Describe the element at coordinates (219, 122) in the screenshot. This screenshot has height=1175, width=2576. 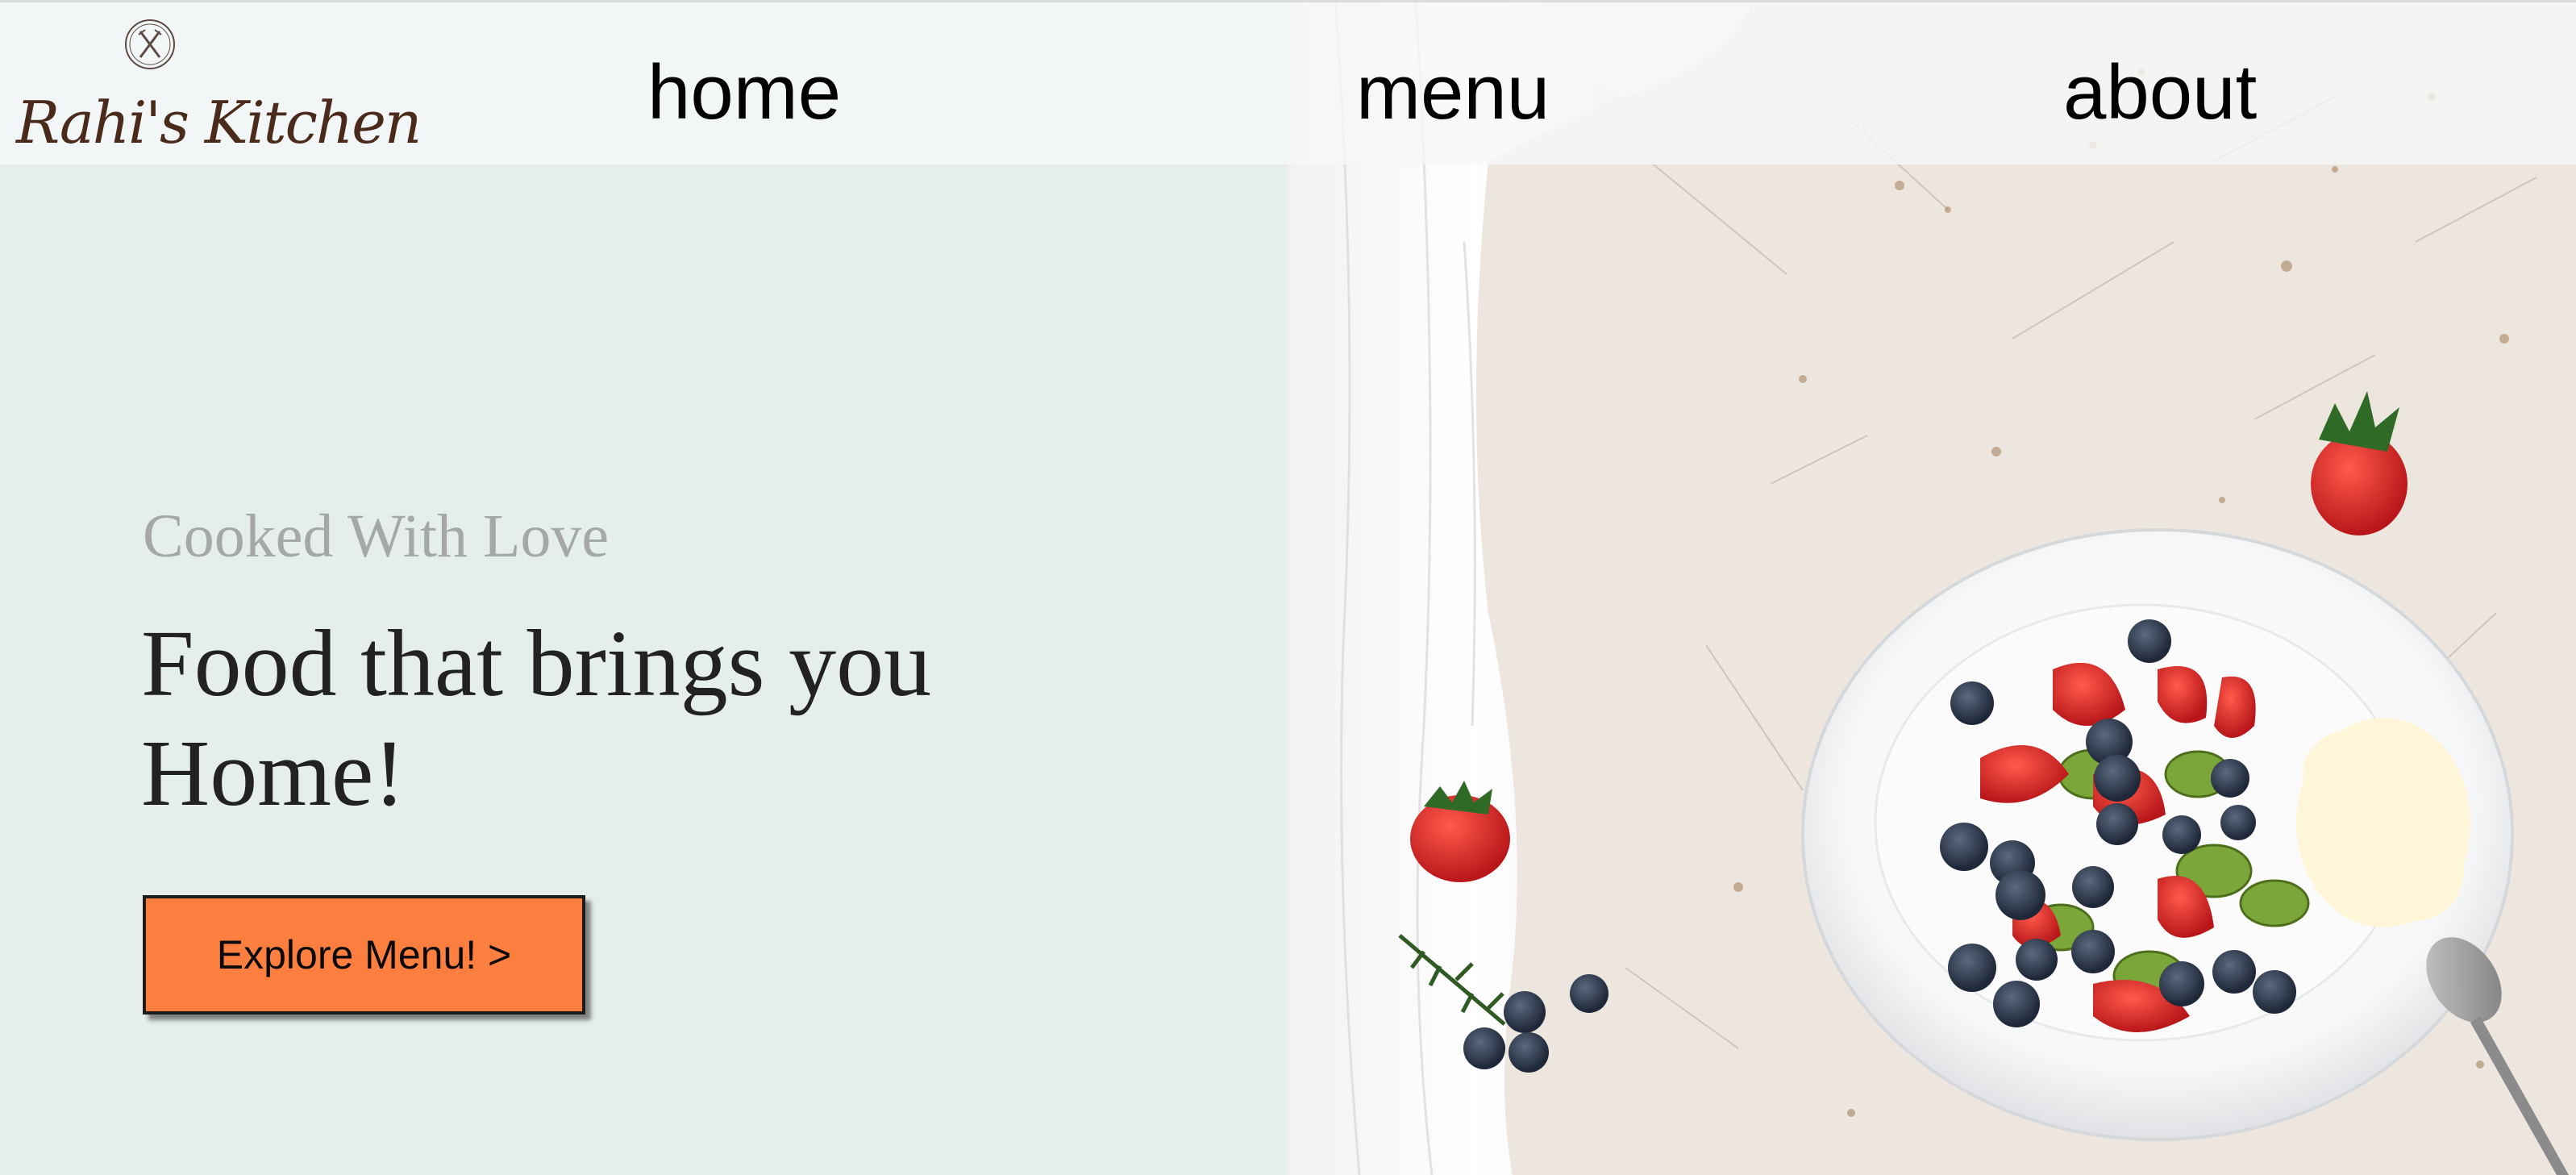
I see `brand-logo-text: Rahi's Kitchen` at that location.